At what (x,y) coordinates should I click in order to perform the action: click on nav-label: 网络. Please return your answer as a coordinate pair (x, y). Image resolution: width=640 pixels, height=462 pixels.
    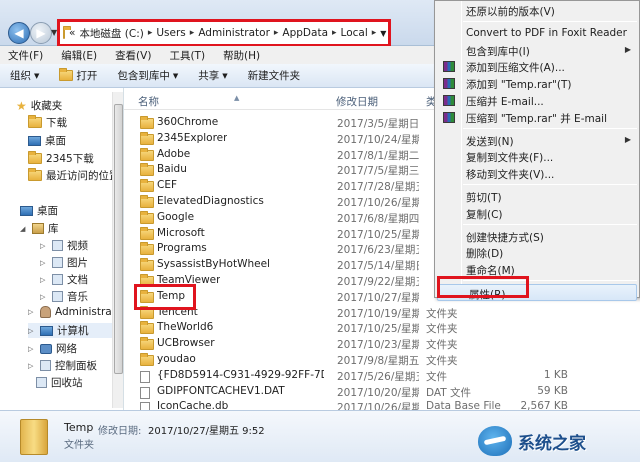
    Looking at the image, I should click on (66, 349).